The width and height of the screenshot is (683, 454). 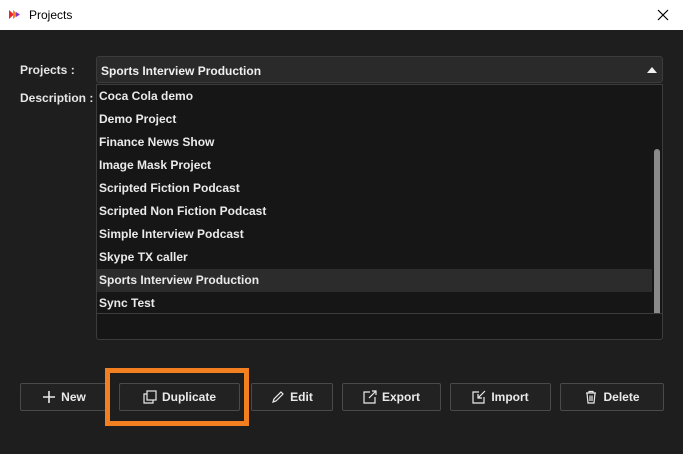 What do you see at coordinates (374, 234) in the screenshot?
I see `dropdown-item: Simple Interview Podcast` at bounding box center [374, 234].